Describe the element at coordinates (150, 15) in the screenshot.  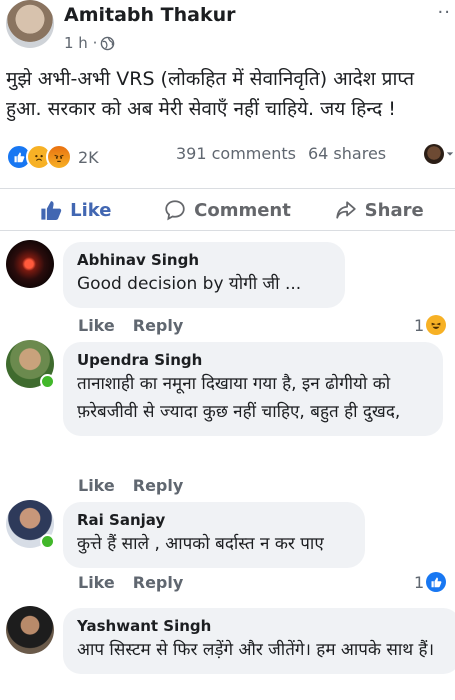
I see `post-author-name: Amitabh Thakur` at that location.